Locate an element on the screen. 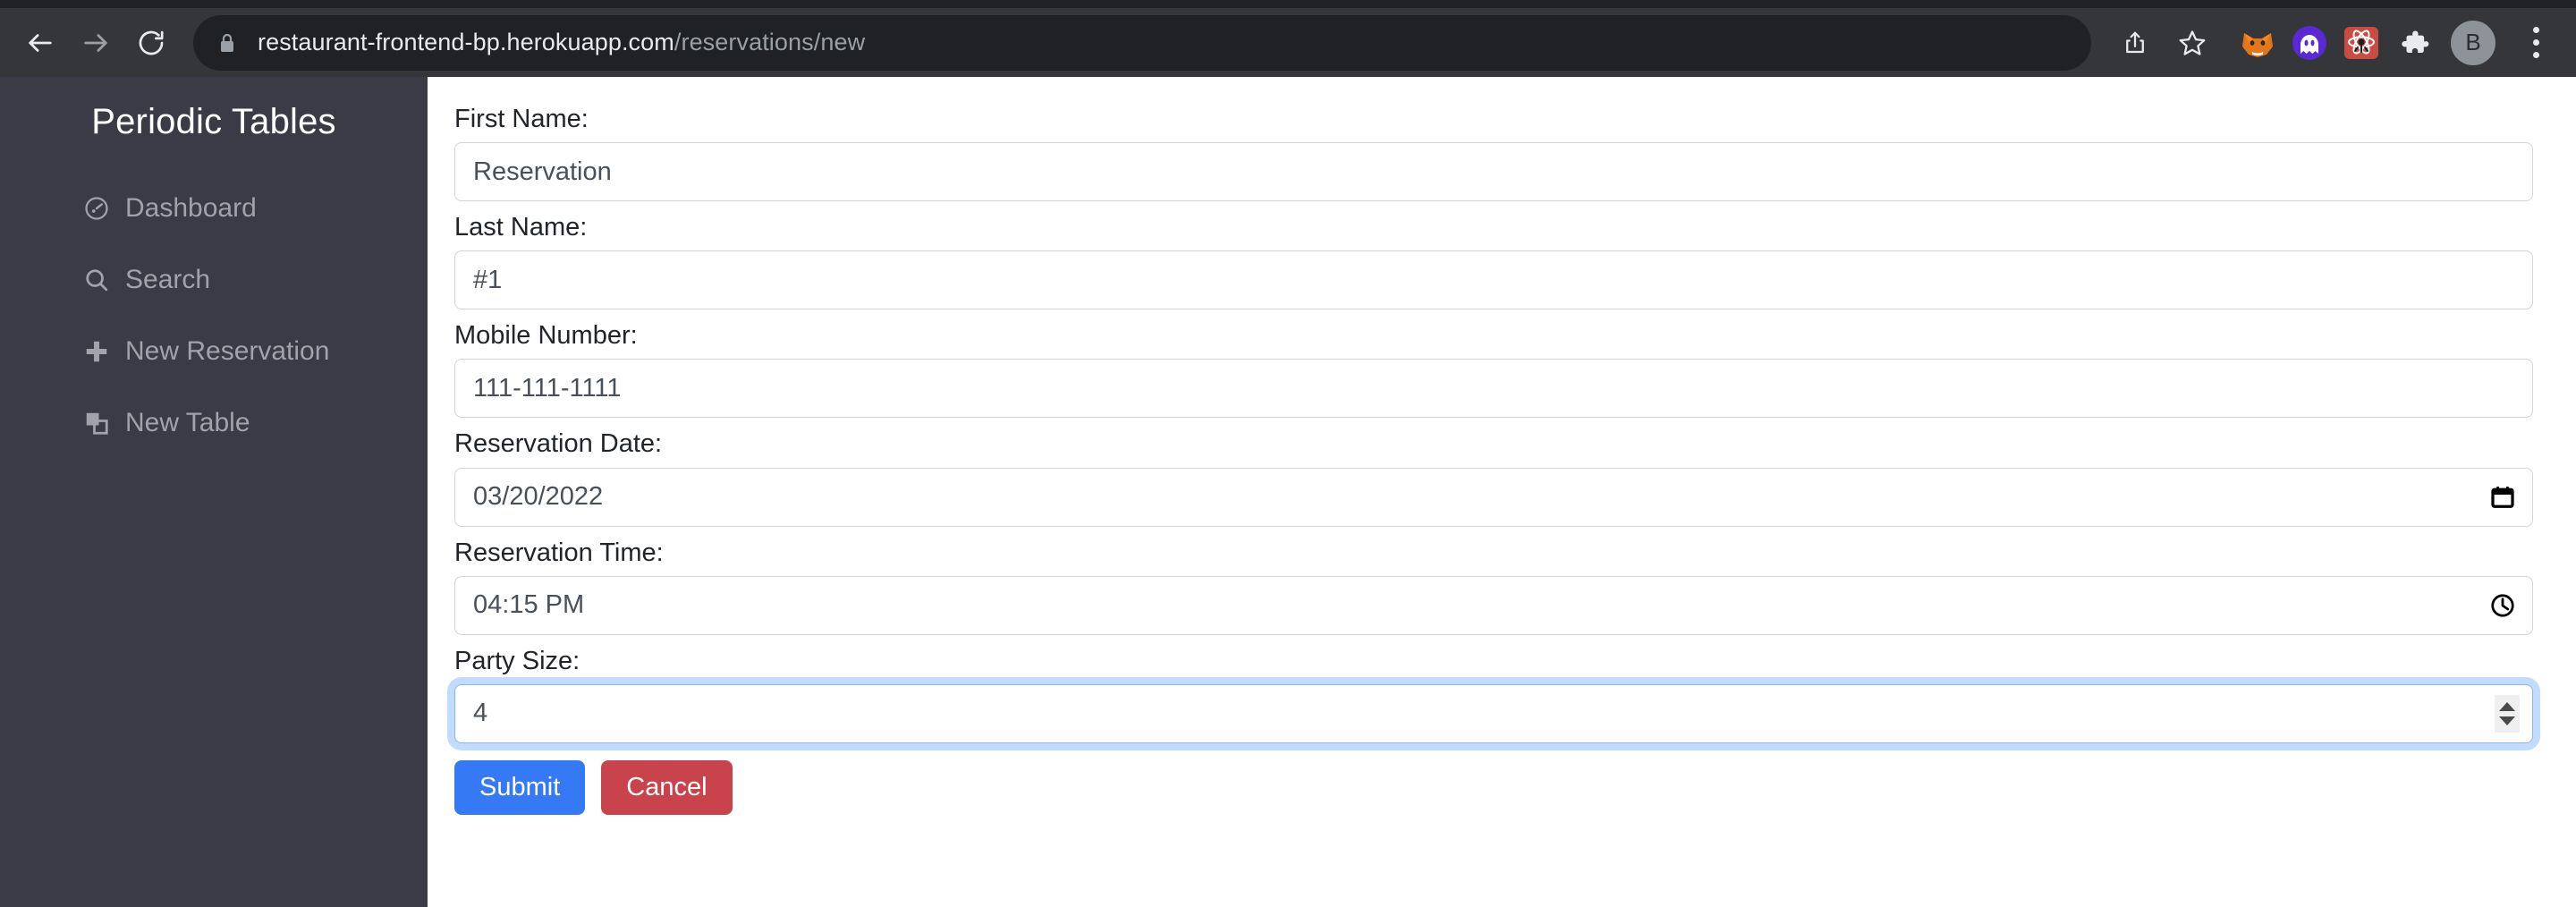 This screenshot has width=2576, height=907. reservation-time-input: 04:15 PM is located at coordinates (1493, 605).